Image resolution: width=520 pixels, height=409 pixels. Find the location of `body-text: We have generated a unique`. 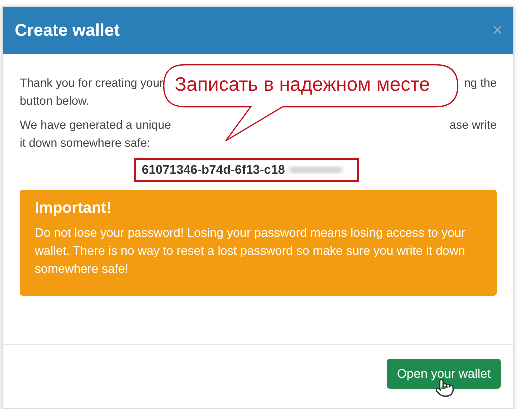

body-text: We have generated a unique is located at coordinates (96, 125).